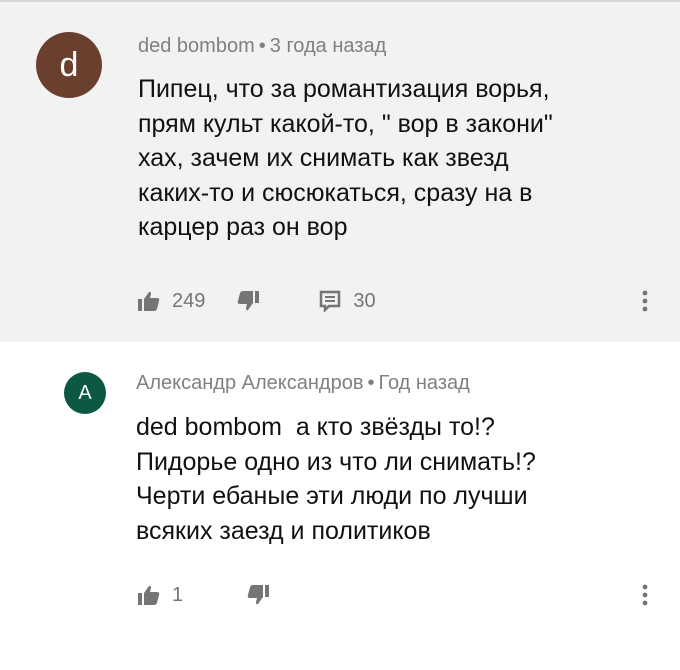 Image resolution: width=680 pixels, height=670 pixels. I want to click on comment-meta: ded bombom • 3 года назад, so click(262, 46).